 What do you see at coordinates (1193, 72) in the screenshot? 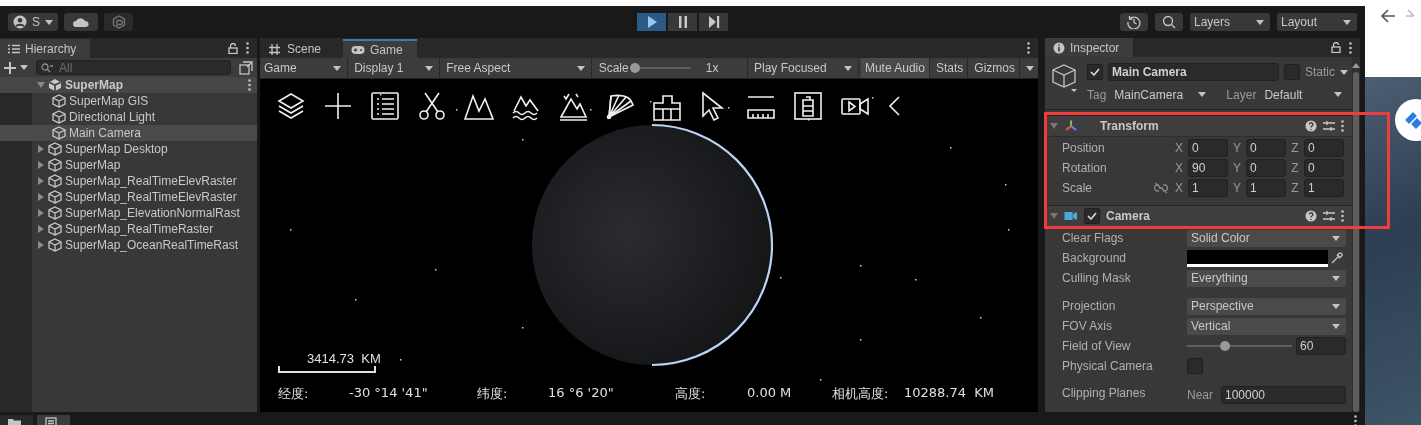
I see `name-field: Main Camera` at bounding box center [1193, 72].